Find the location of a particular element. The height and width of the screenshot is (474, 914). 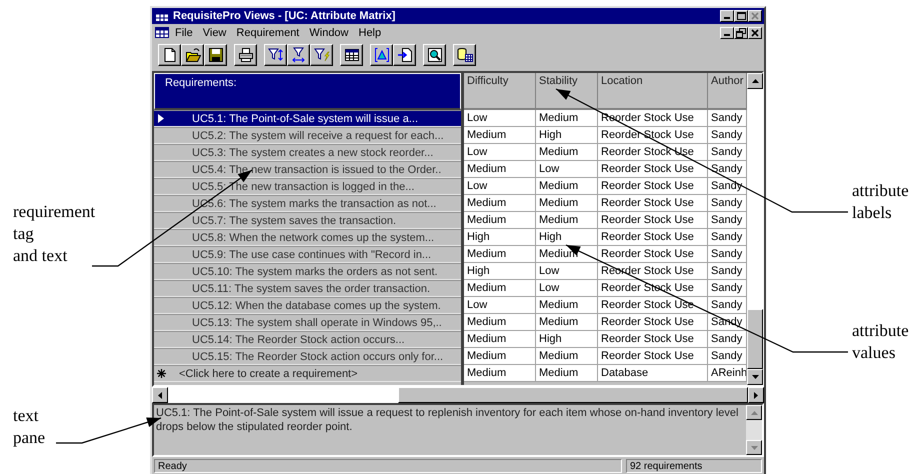

requirement-row: UC5.13: The system shall operate in Windows 95,.. is located at coordinates (307, 322).